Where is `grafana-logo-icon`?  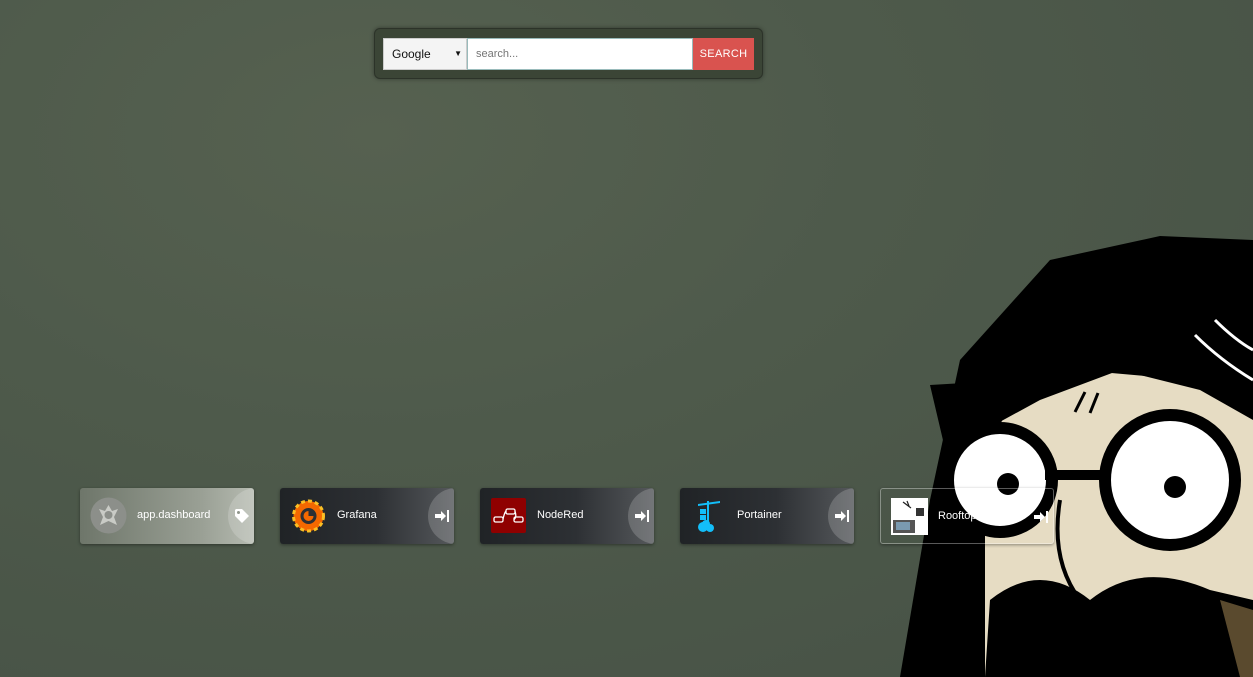
grafana-logo-icon is located at coordinates (308, 515).